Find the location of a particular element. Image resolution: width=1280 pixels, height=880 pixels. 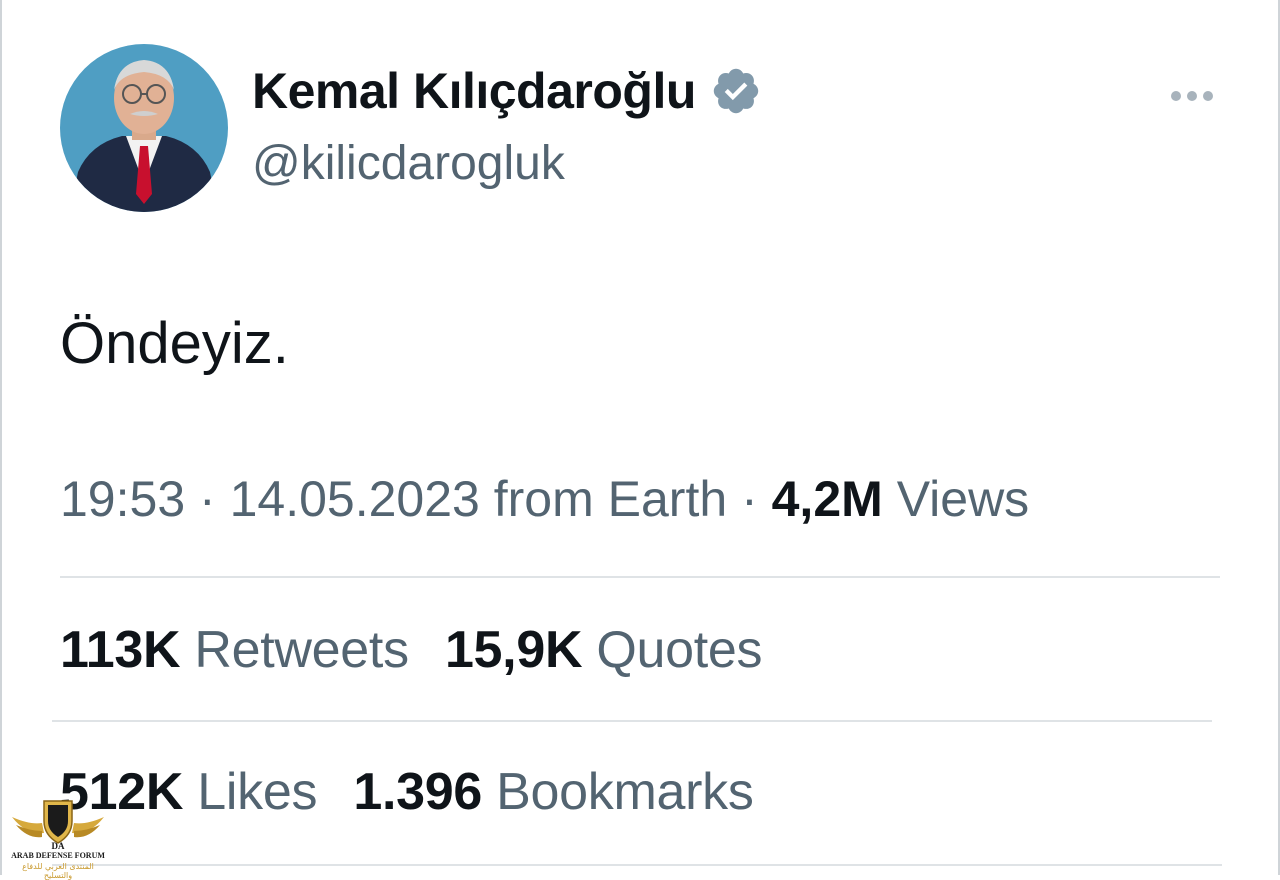

bookmarks-stat: 1.396 Bookmarks is located at coordinates (553, 792).